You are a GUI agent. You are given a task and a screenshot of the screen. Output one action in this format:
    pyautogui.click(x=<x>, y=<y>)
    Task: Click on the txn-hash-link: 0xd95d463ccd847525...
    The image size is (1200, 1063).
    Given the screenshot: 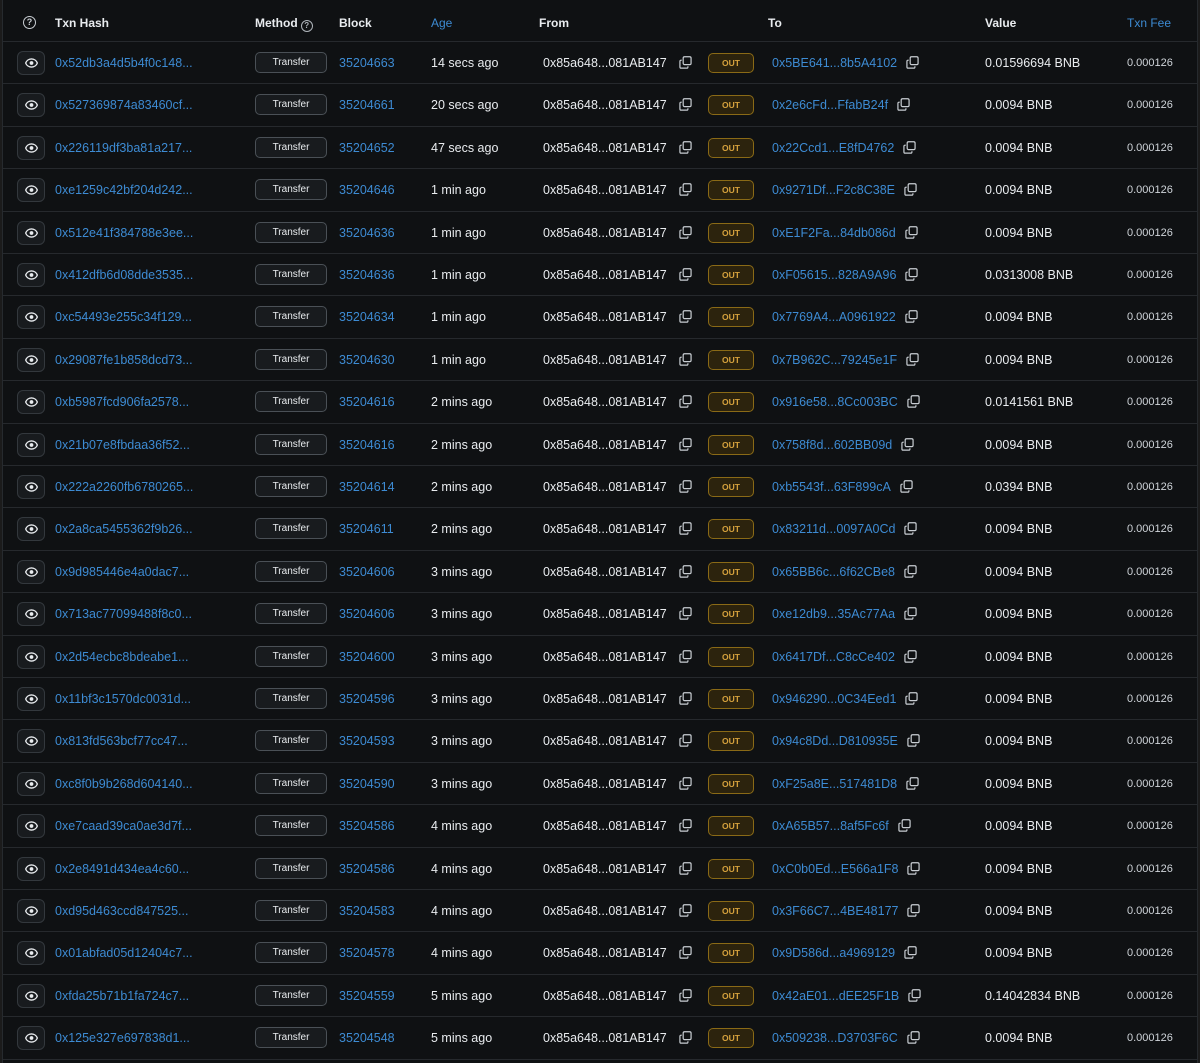 What is the action you would take?
    pyautogui.click(x=121, y=911)
    